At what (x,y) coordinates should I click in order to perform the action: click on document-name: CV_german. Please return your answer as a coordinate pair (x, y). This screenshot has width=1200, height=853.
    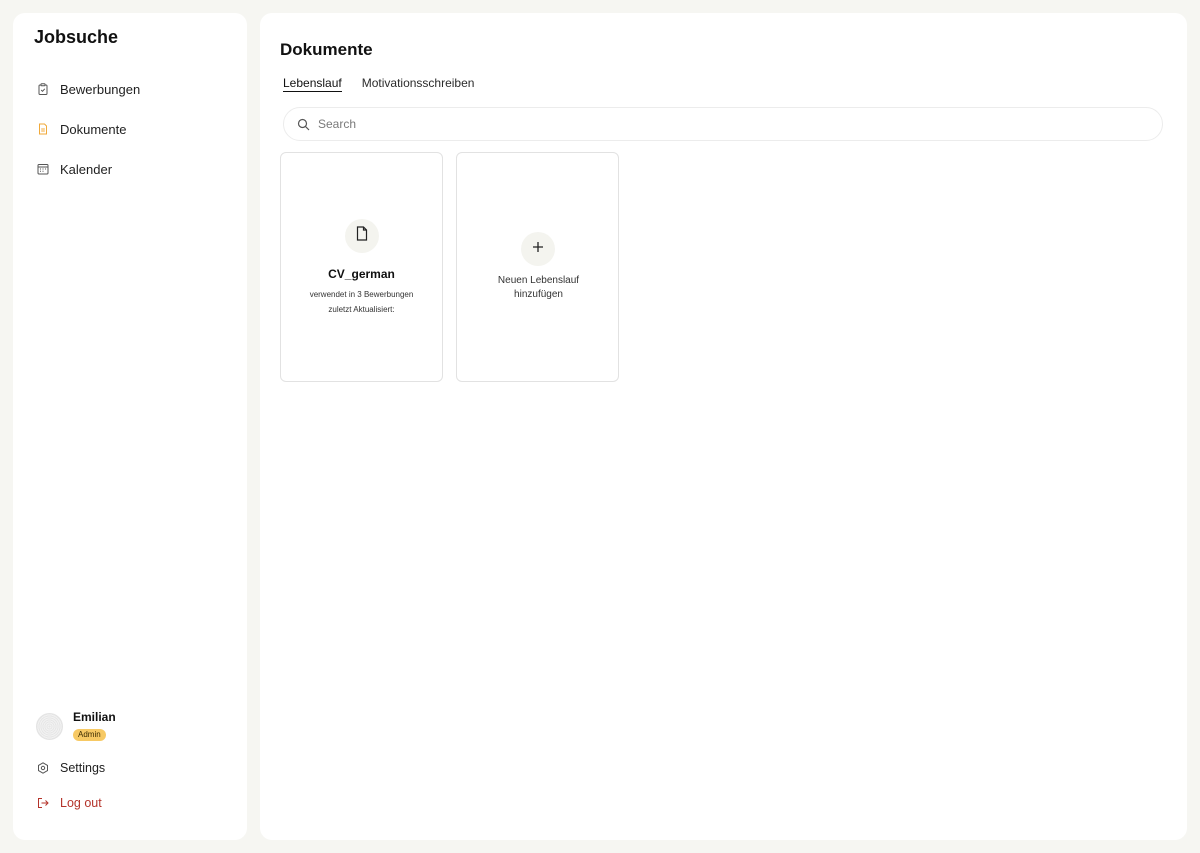
    Looking at the image, I should click on (361, 274).